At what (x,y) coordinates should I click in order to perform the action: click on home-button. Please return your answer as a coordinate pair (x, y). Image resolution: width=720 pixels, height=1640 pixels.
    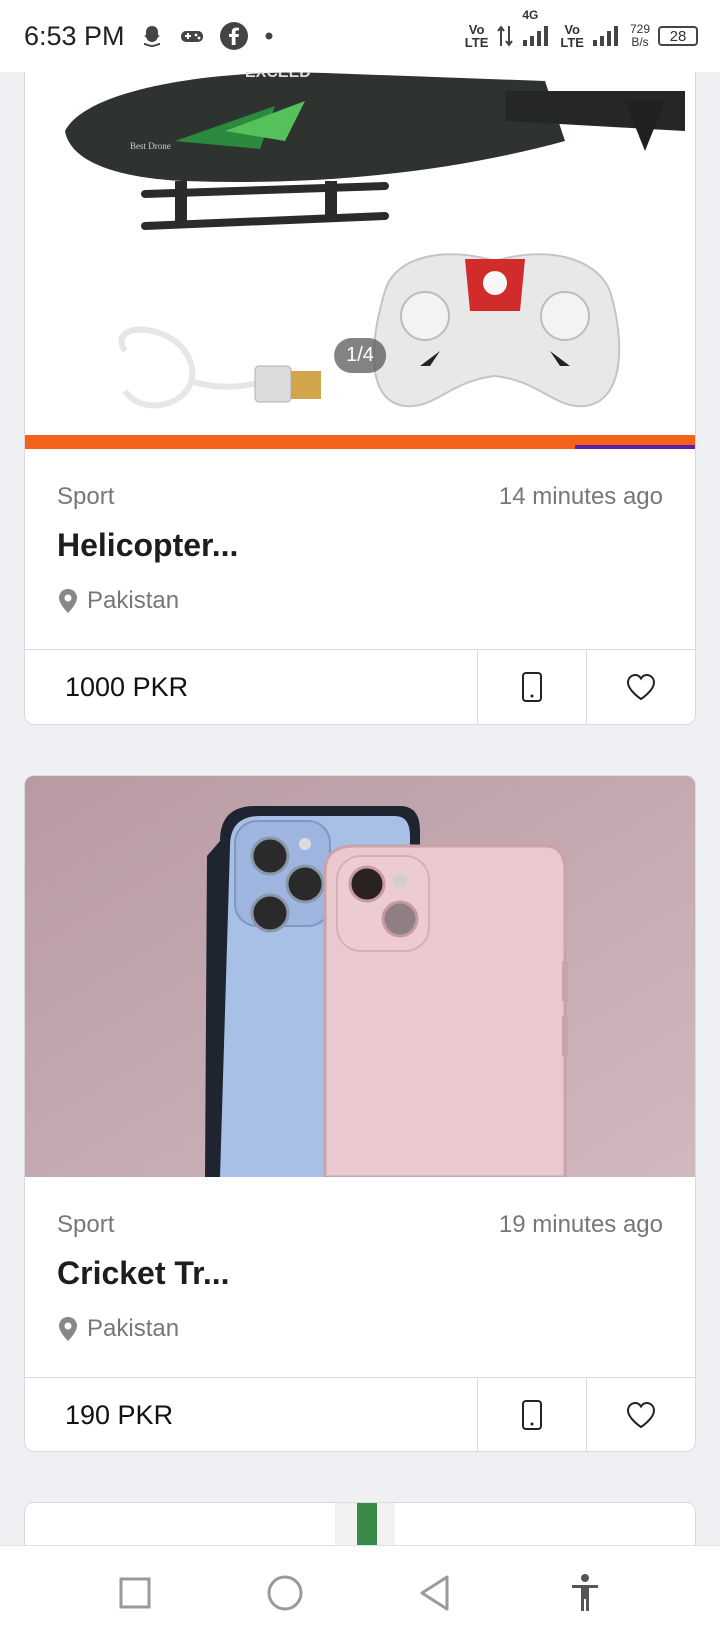
    Looking at the image, I should click on (285, 1593).